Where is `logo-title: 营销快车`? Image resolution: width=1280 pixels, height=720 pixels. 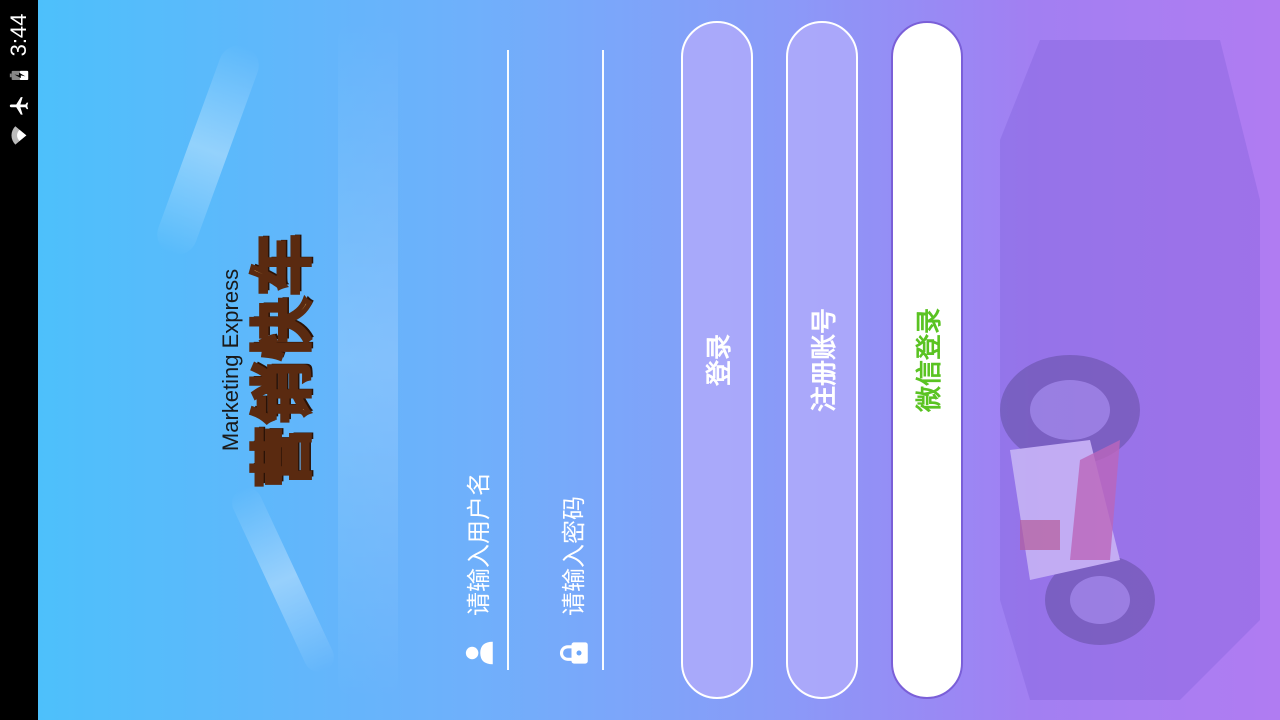 logo-title: 营销快车 is located at coordinates (283, 359).